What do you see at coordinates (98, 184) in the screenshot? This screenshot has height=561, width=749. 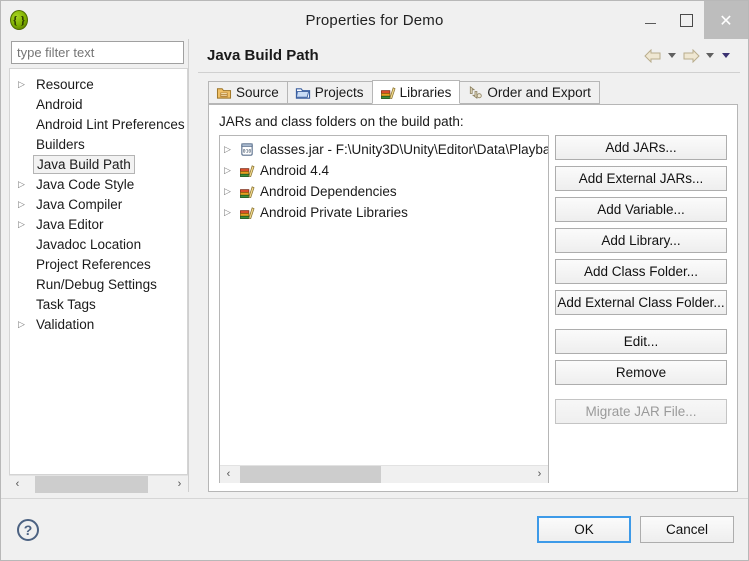 I see `sidebar-item-java-code-style: ▷ Java Code Style` at bounding box center [98, 184].